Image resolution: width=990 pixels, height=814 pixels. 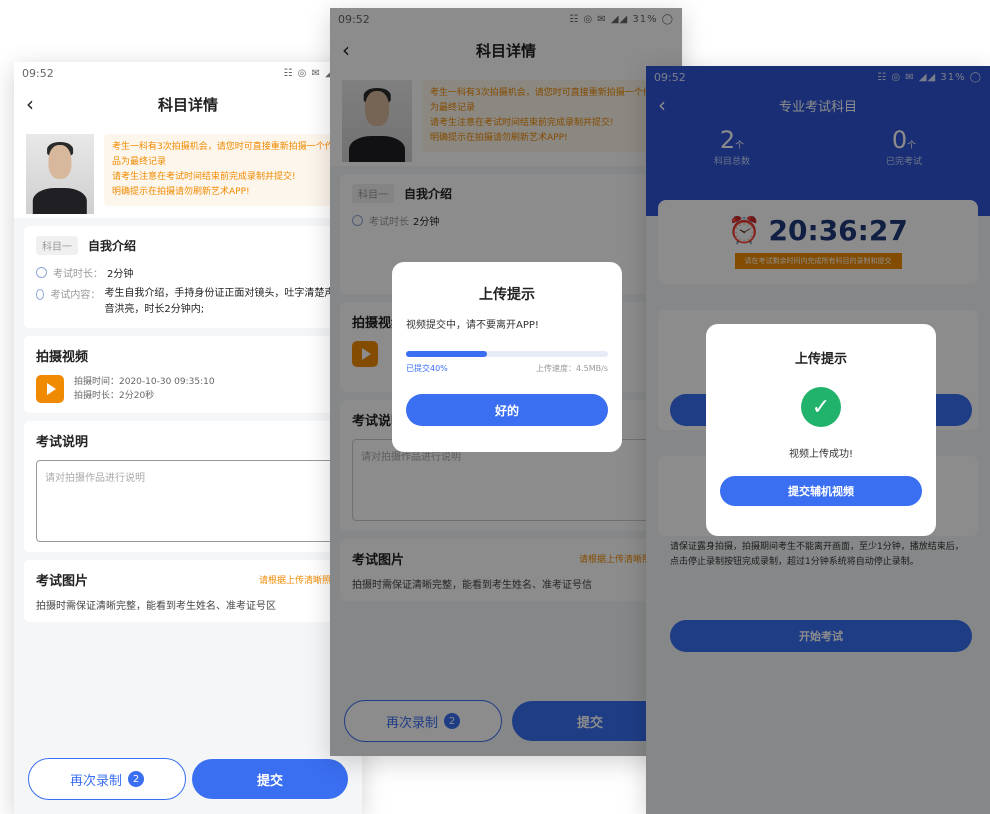 I want to click on video-time: 拍摄时间：2020-10-30 09:35:10, so click(x=144, y=382).